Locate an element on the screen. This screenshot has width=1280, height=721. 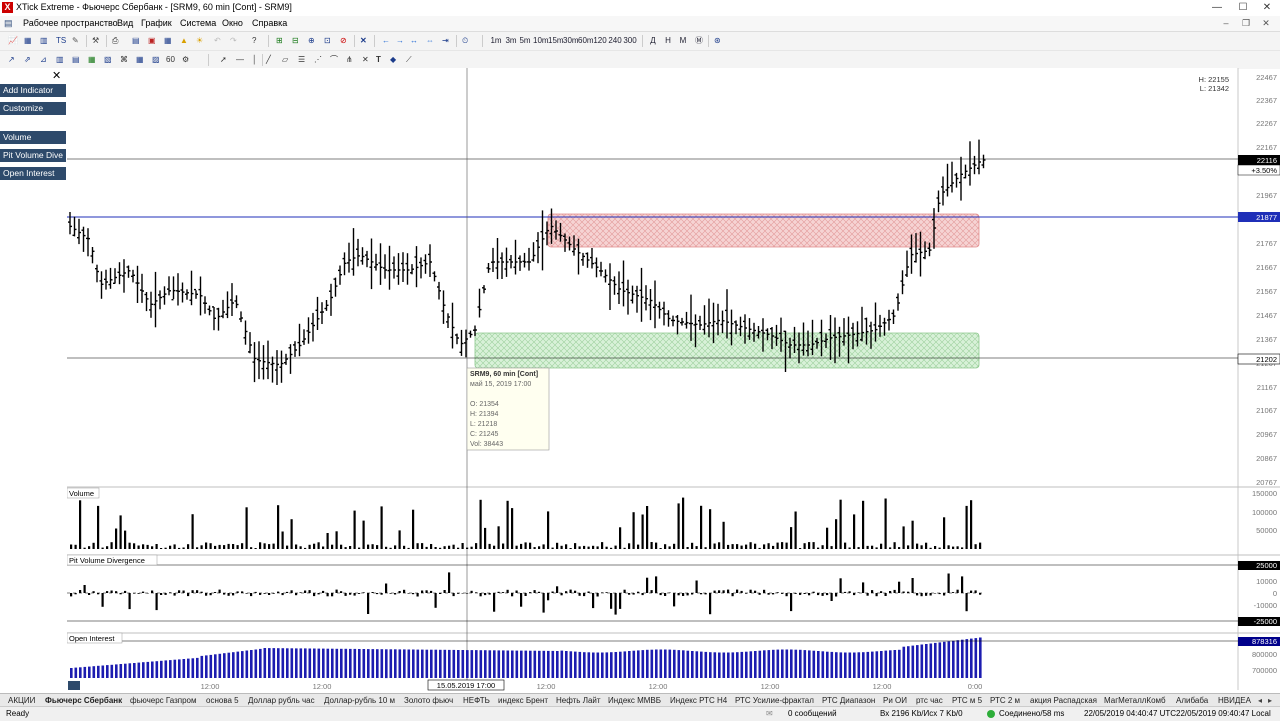
tab-rts-2m: РТС 2 м is located at coordinates (1005, 700).